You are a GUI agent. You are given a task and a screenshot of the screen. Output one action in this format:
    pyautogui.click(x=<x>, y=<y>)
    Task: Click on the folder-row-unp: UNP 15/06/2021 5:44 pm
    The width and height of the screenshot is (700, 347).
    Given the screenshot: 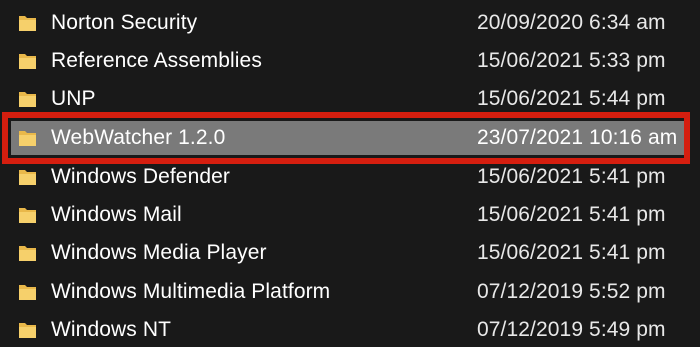 What is the action you would take?
    pyautogui.click(x=350, y=99)
    